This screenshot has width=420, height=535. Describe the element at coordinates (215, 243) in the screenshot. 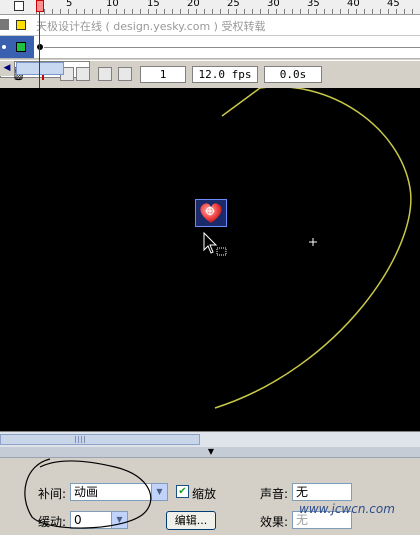

I see `move-cursor-icon` at that location.